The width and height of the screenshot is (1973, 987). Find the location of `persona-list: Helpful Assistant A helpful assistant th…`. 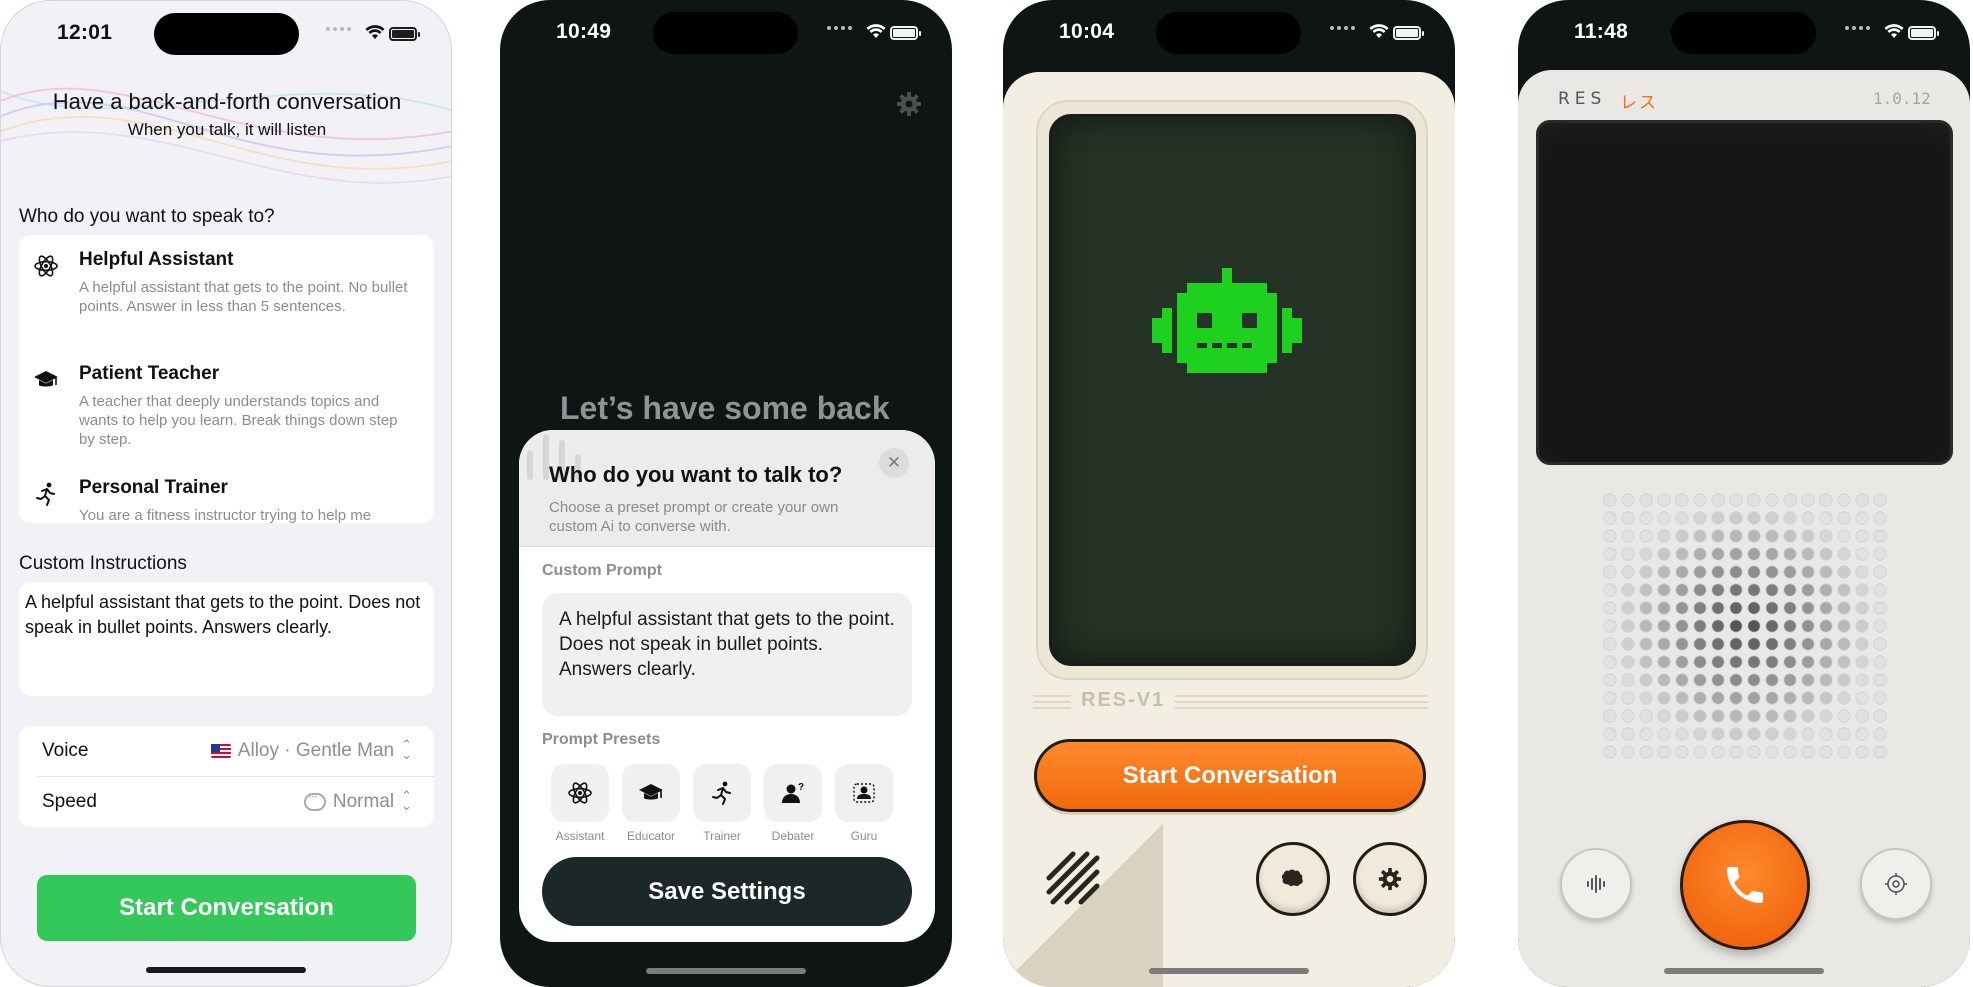

persona-list: Helpful Assistant A helpful assistant th… is located at coordinates (226, 379).